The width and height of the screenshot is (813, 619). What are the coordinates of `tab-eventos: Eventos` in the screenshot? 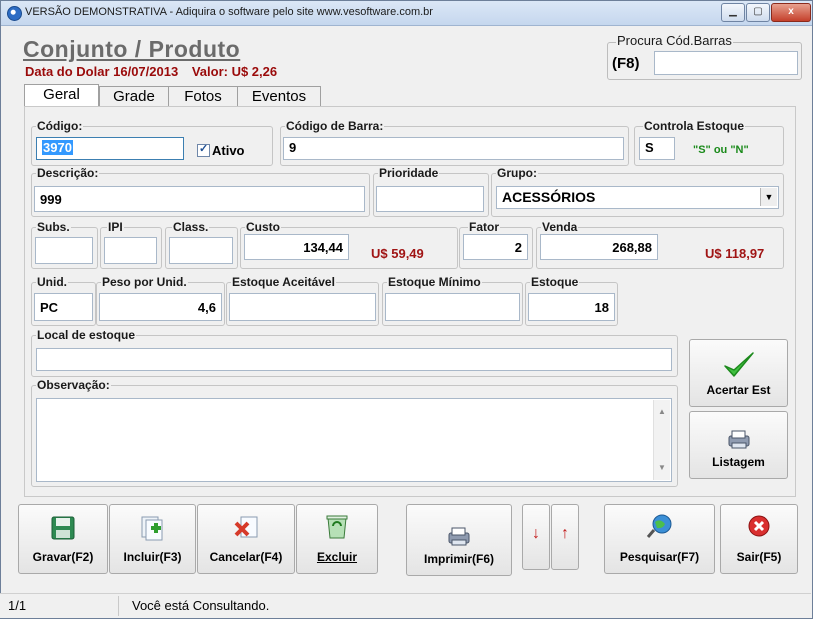 It's located at (279, 96).